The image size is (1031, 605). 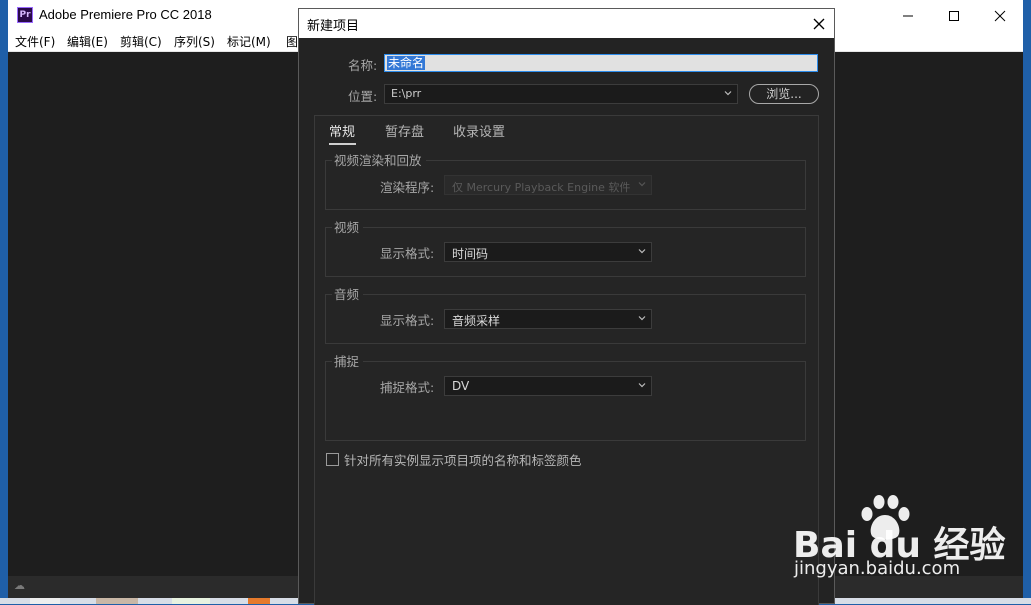 I want to click on audio-display-format-select: 音频采样, so click(x=548, y=319).